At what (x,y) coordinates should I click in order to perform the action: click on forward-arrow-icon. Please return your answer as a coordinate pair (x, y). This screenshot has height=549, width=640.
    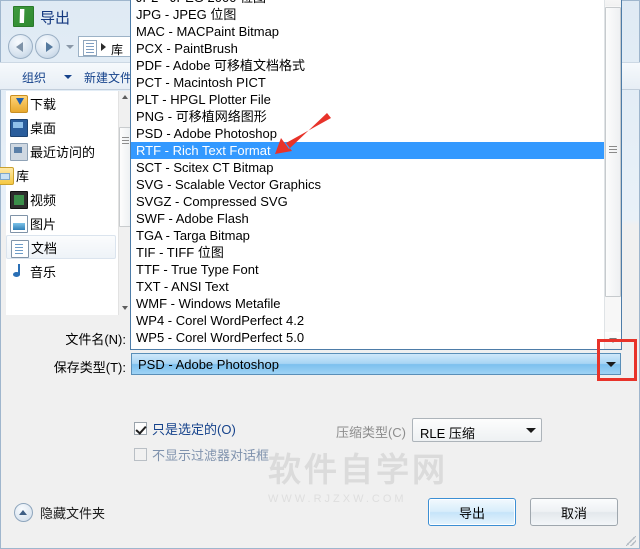
    Looking at the image, I should click on (47, 46).